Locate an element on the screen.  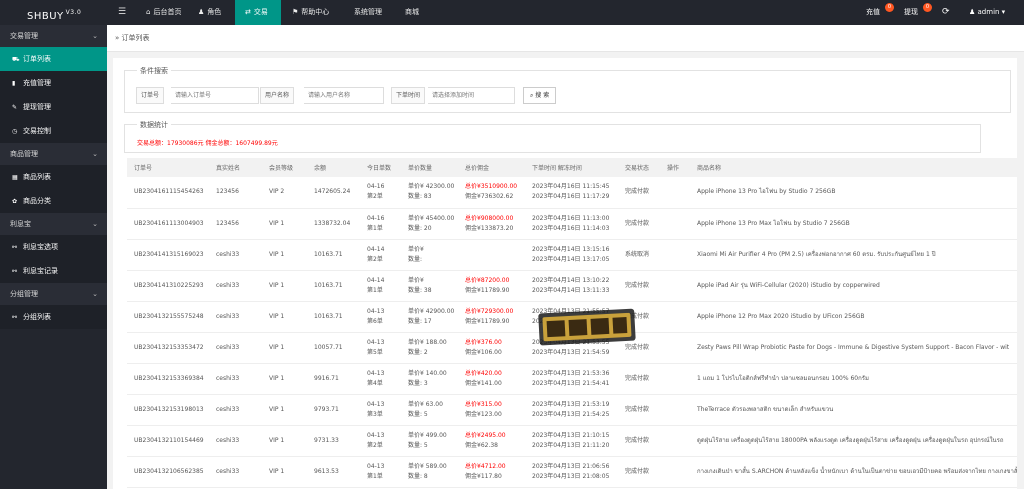
order-time-cell: 2023年04月13日 21:10:15 2023年04月13日 21:11:20 is located at coordinates (571, 441).